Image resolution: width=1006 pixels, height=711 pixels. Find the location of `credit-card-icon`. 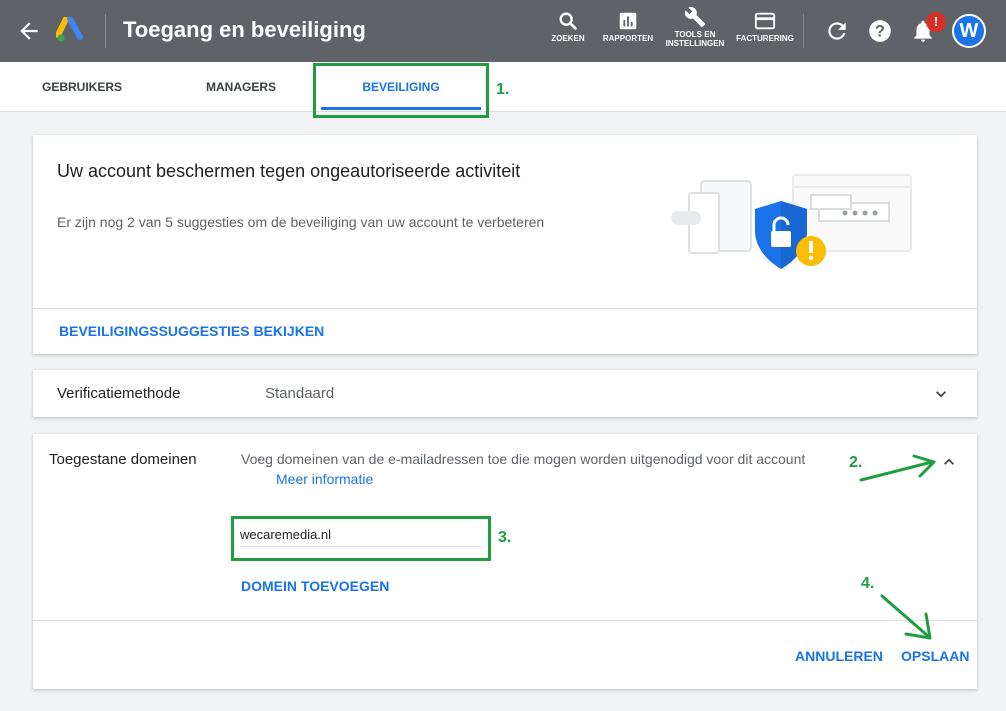

credit-card-icon is located at coordinates (765, 21).